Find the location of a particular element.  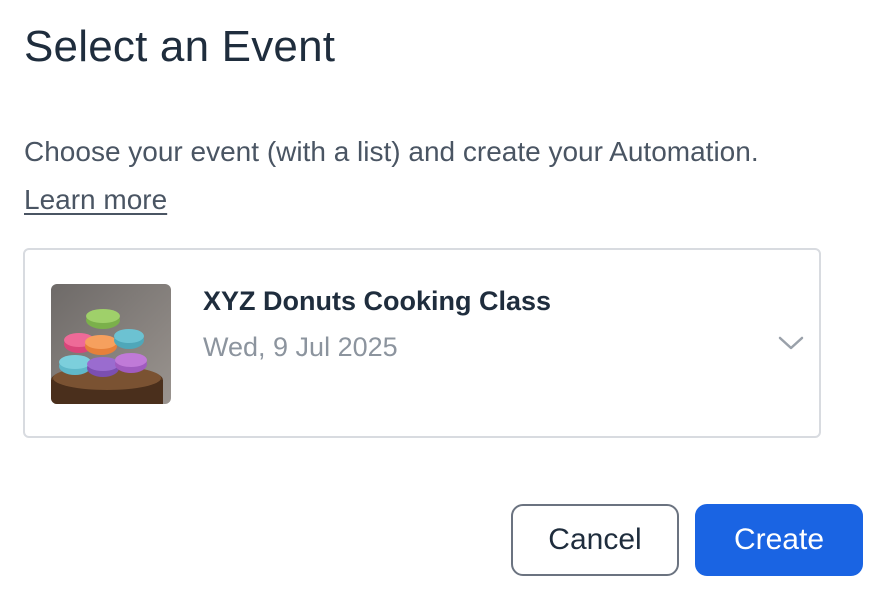

event-thumbnail-image is located at coordinates (111, 344).